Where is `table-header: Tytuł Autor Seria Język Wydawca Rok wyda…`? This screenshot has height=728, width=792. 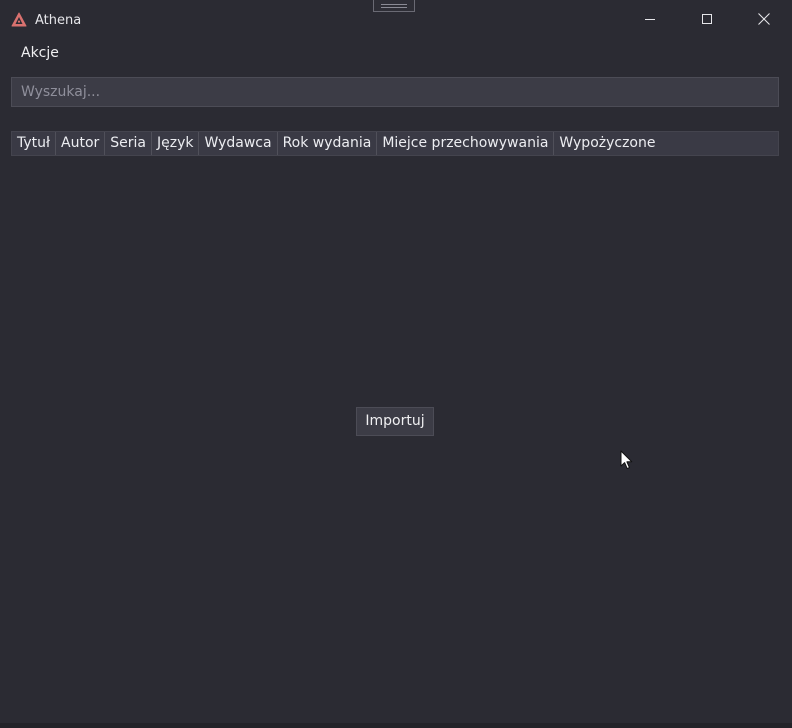 table-header: Tytuł Autor Seria Język Wydawca Rok wyda… is located at coordinates (395, 143).